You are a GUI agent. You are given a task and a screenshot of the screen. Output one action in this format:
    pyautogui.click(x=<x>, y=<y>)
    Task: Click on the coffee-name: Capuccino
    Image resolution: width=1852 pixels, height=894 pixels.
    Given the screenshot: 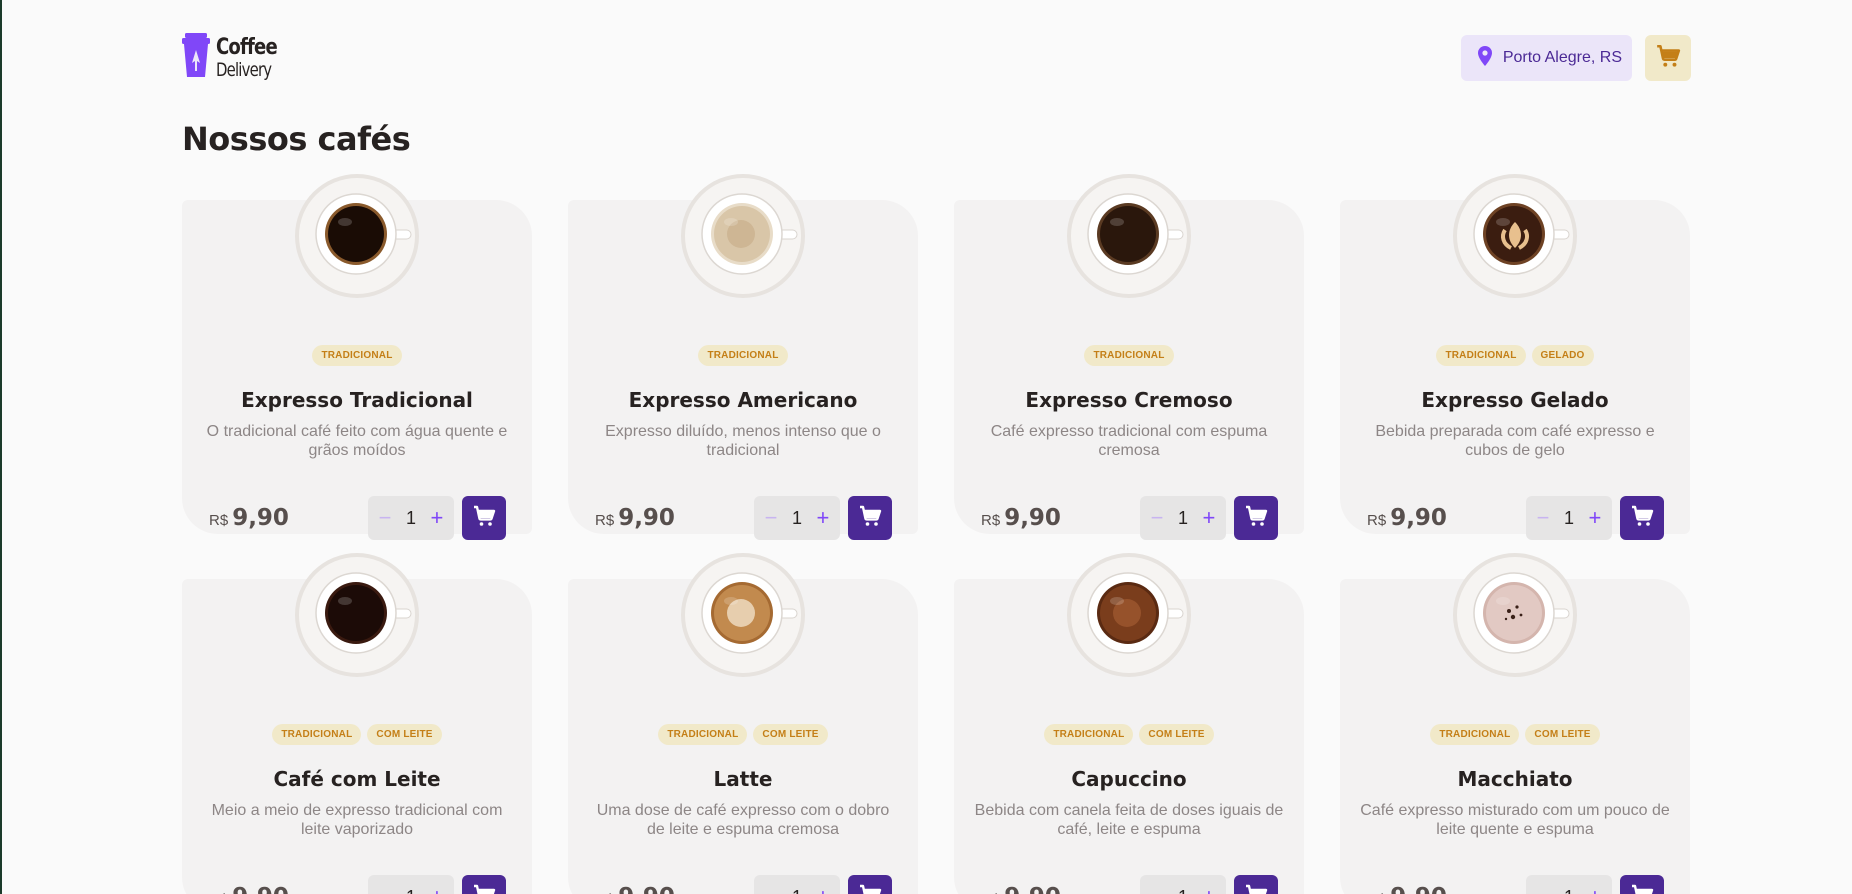 What is the action you would take?
    pyautogui.click(x=1129, y=779)
    